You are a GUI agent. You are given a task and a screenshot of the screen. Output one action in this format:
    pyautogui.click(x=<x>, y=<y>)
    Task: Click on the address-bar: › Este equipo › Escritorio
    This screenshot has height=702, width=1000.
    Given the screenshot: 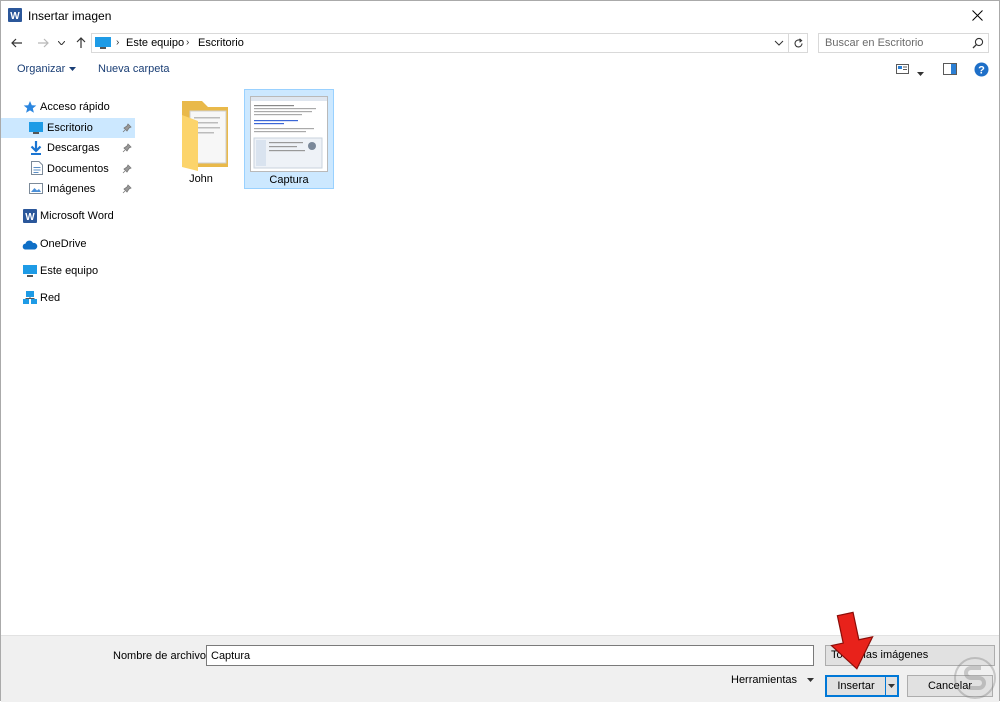 What is the action you would take?
    pyautogui.click(x=440, y=43)
    